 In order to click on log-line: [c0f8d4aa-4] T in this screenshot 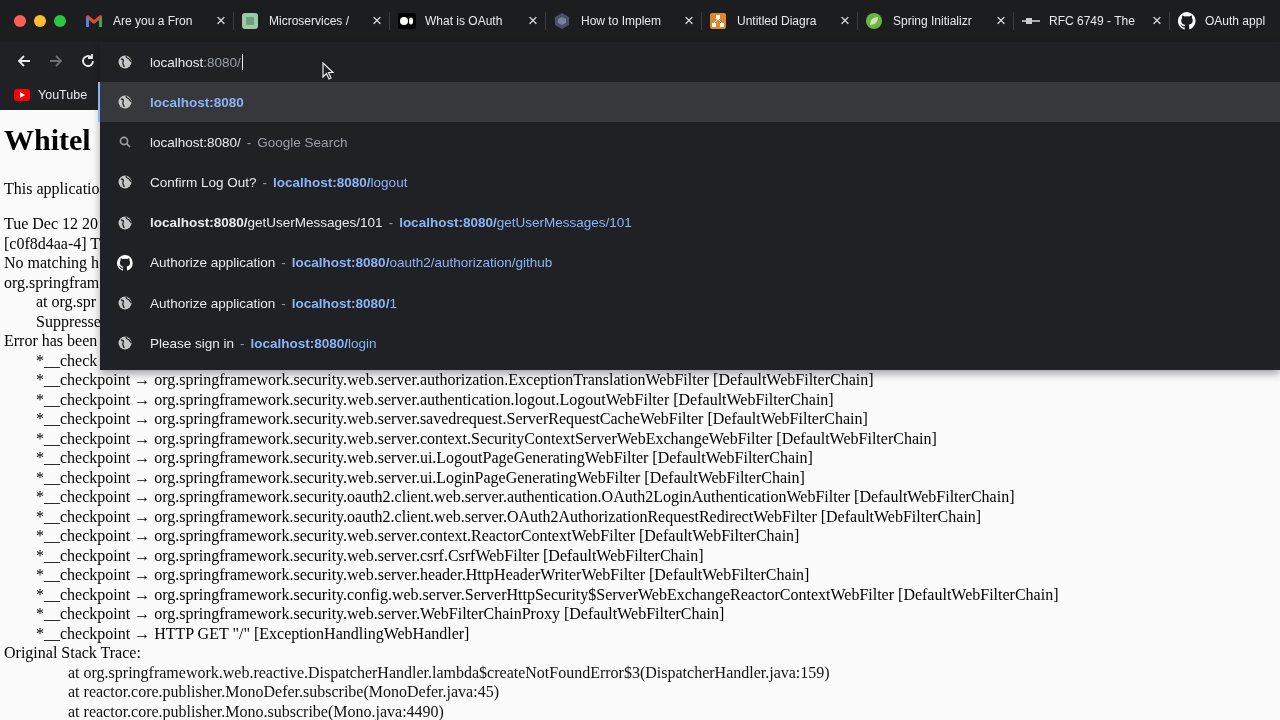, I will do `click(52, 243)`.